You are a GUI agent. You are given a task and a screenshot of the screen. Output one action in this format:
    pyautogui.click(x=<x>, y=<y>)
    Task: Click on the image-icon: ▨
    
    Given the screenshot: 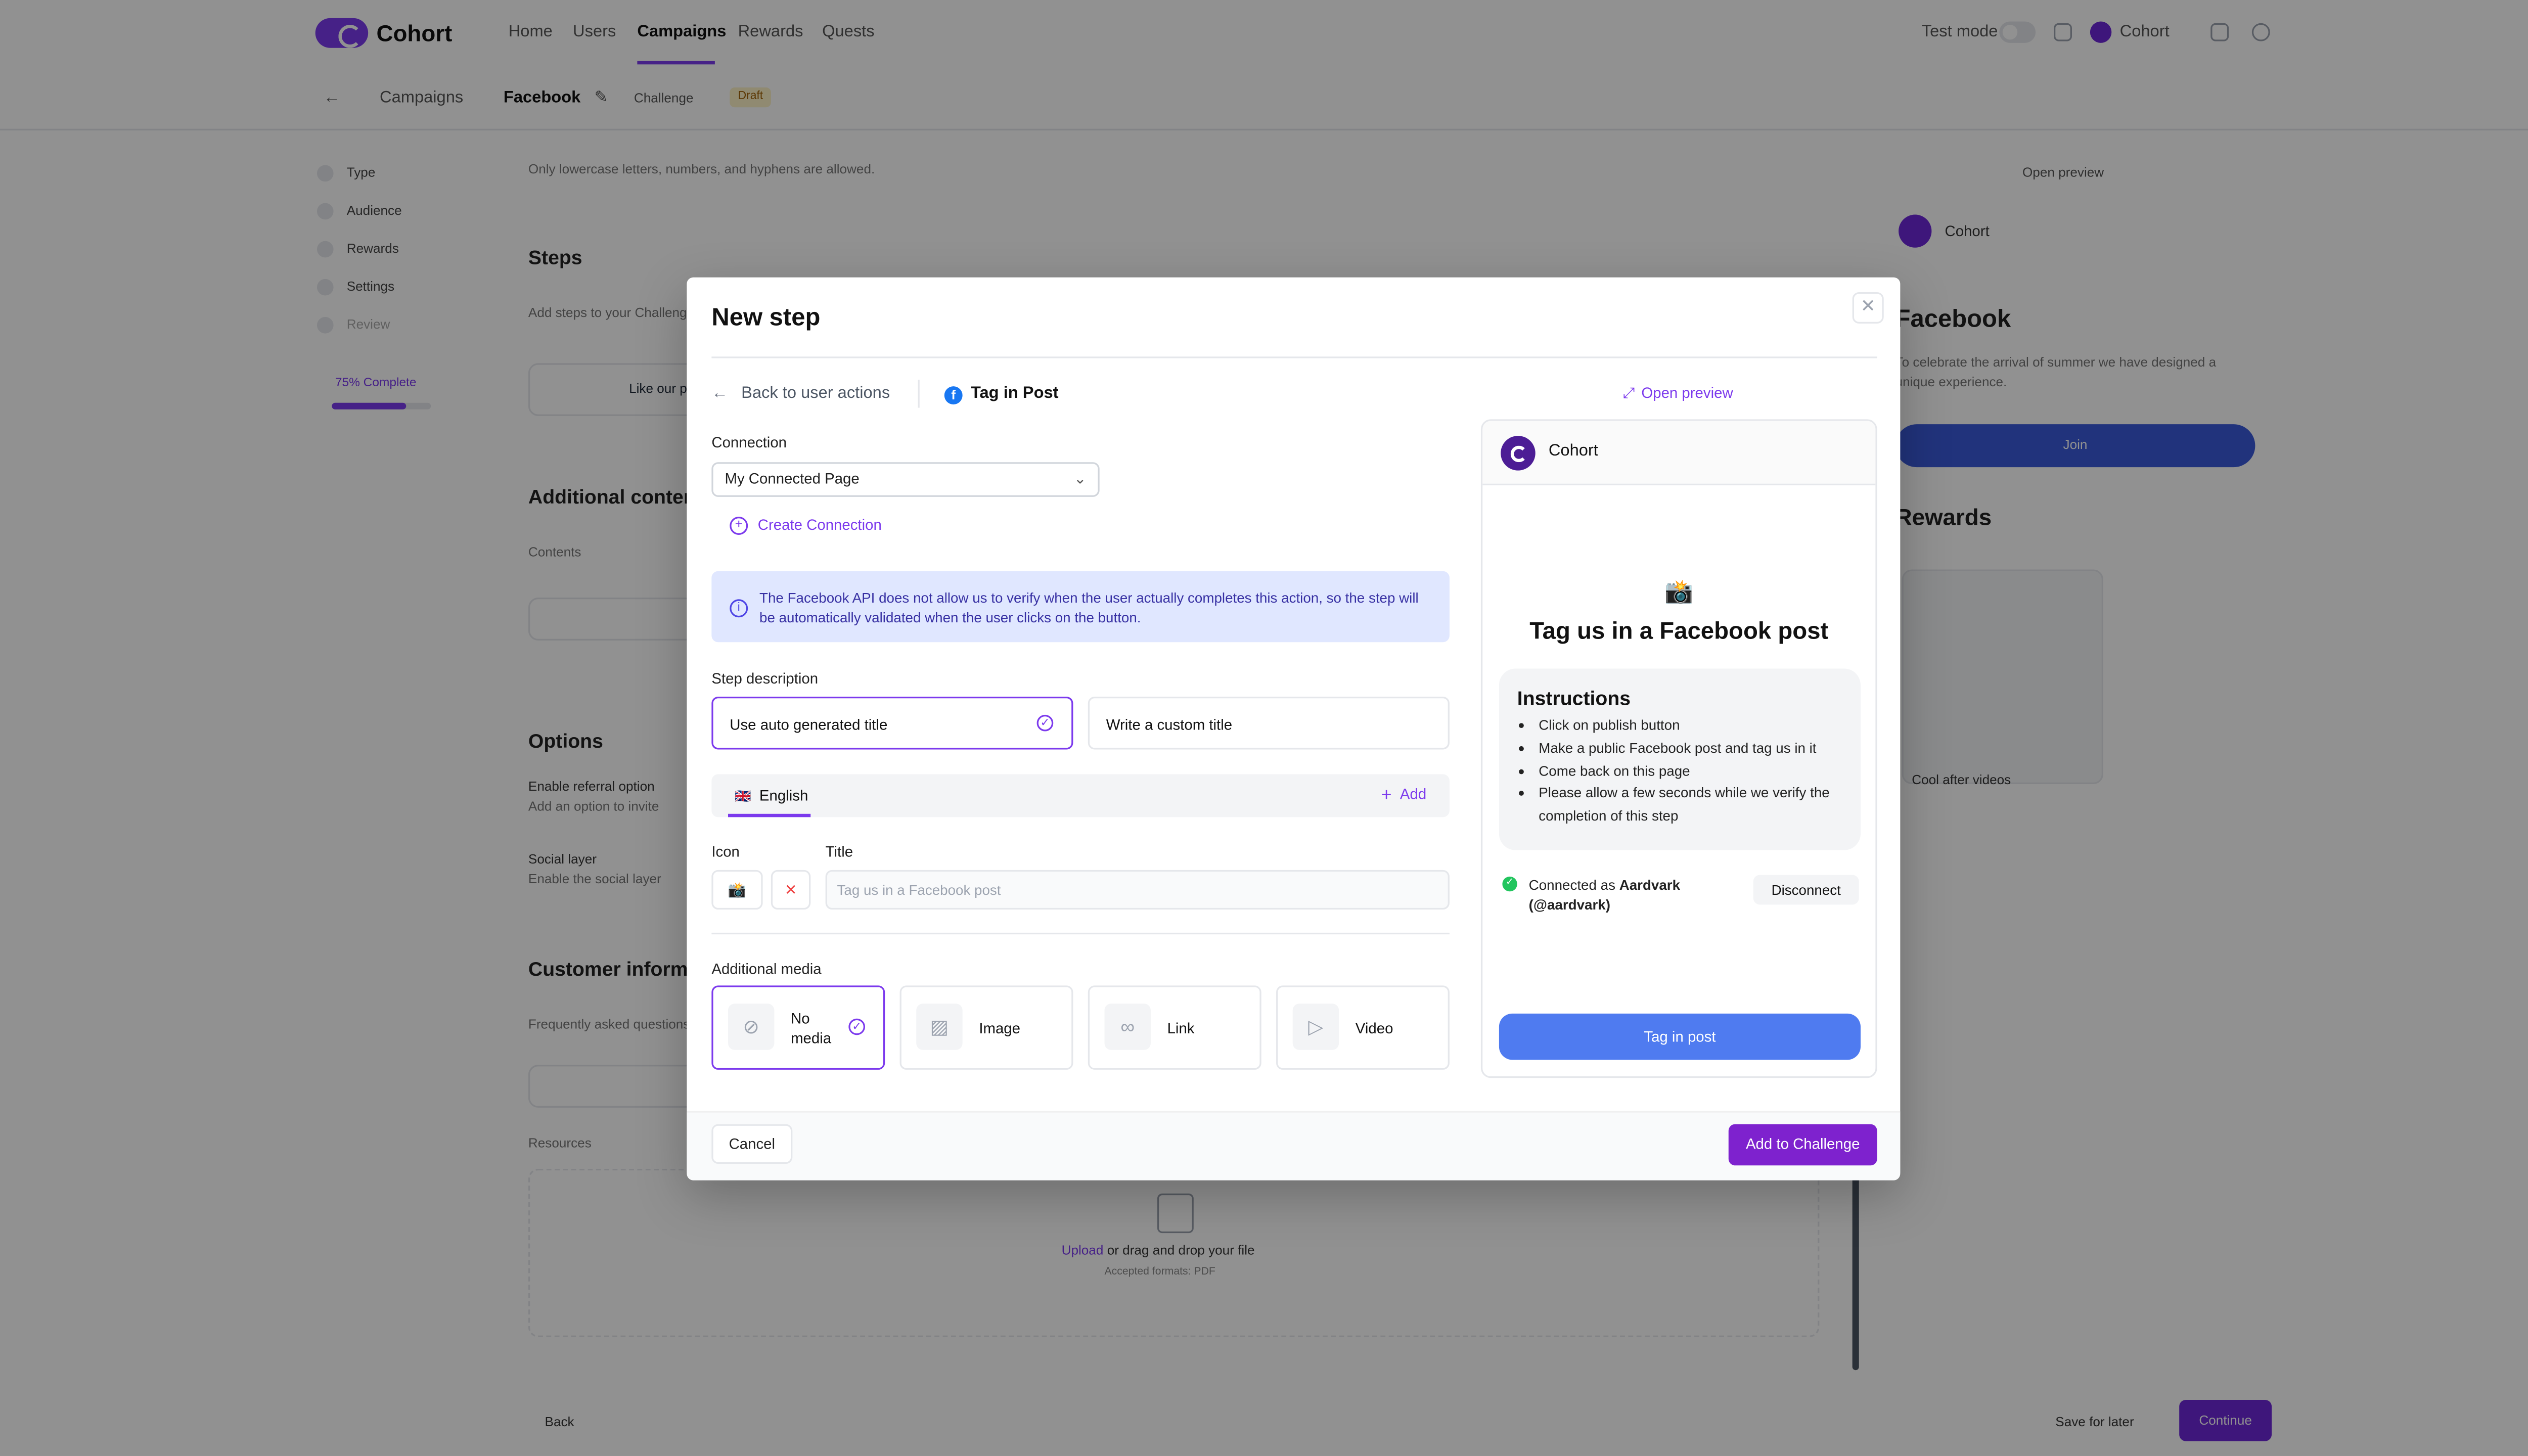 What is the action you would take?
    pyautogui.click(x=940, y=1027)
    